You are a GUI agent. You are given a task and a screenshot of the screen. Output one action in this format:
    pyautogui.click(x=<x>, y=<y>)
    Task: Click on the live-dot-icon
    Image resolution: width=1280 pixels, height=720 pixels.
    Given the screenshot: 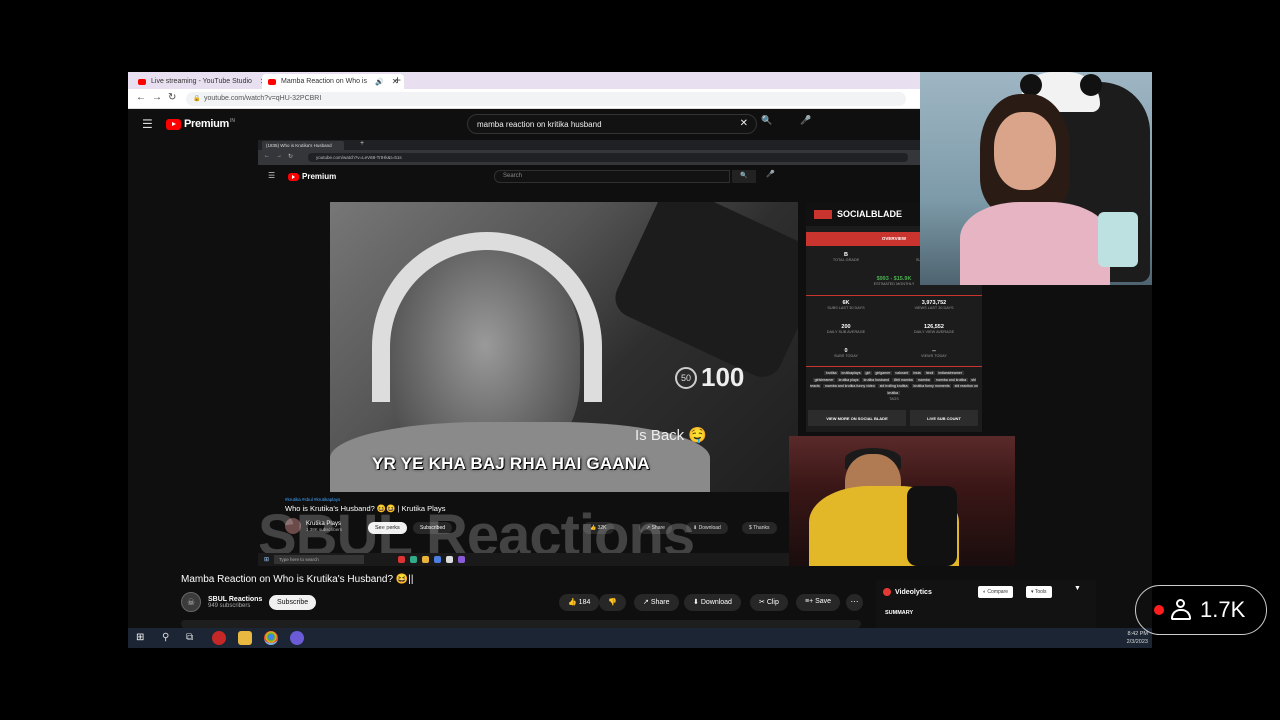 What is the action you would take?
    pyautogui.click(x=1159, y=610)
    